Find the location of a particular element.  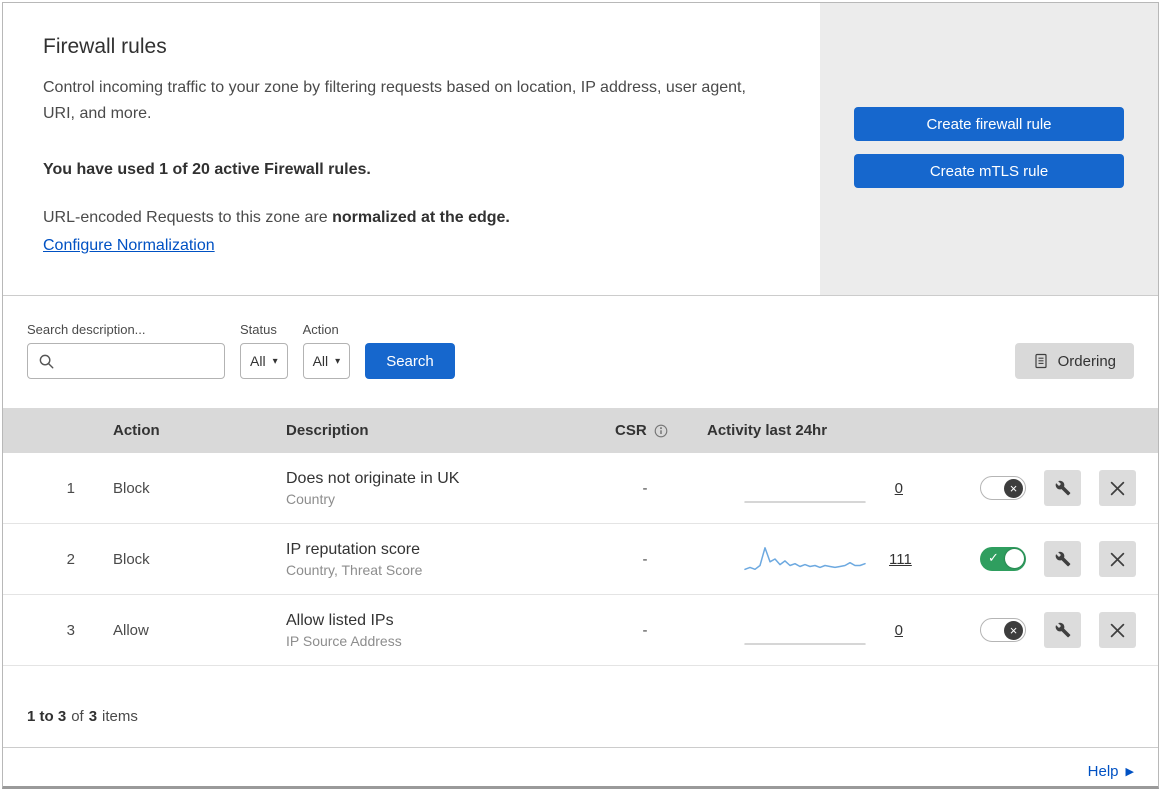

create-firewall-rule-button: Create firewall rule is located at coordinates (989, 124).